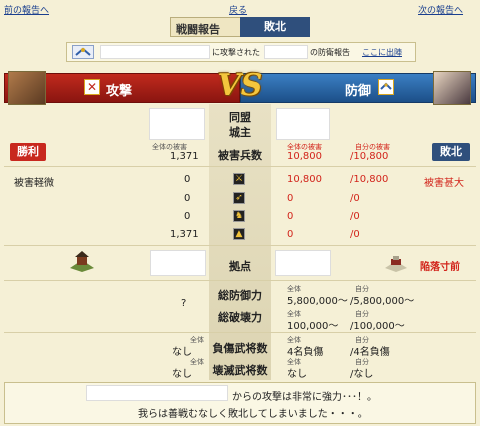  I want to click on attacker-injured-value: なし, so click(182, 352).